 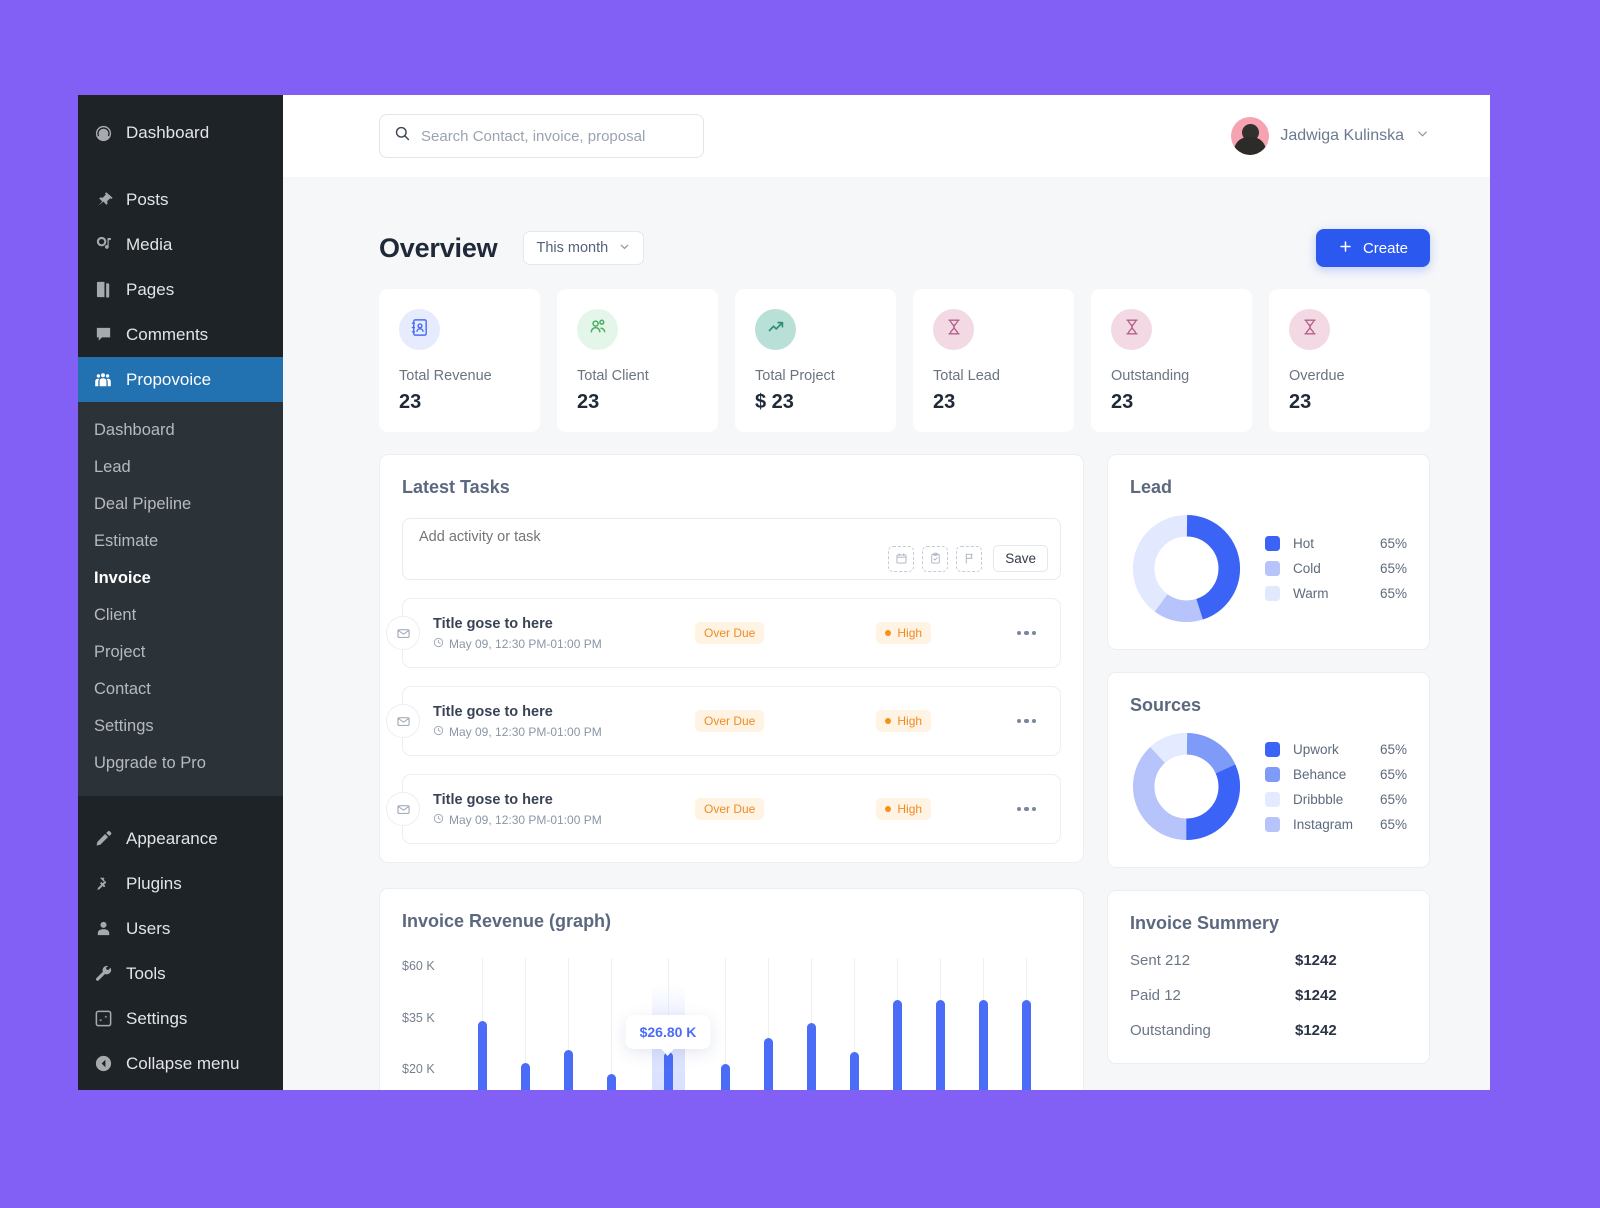 I want to click on chart-tooltip: $26.80 K, so click(x=668, y=1032).